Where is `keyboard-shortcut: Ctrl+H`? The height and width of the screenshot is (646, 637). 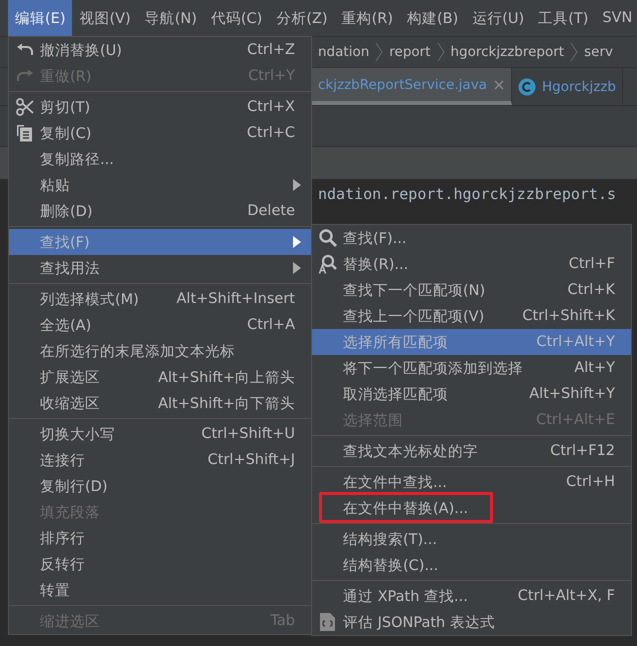
keyboard-shortcut: Ctrl+H is located at coordinates (590, 482).